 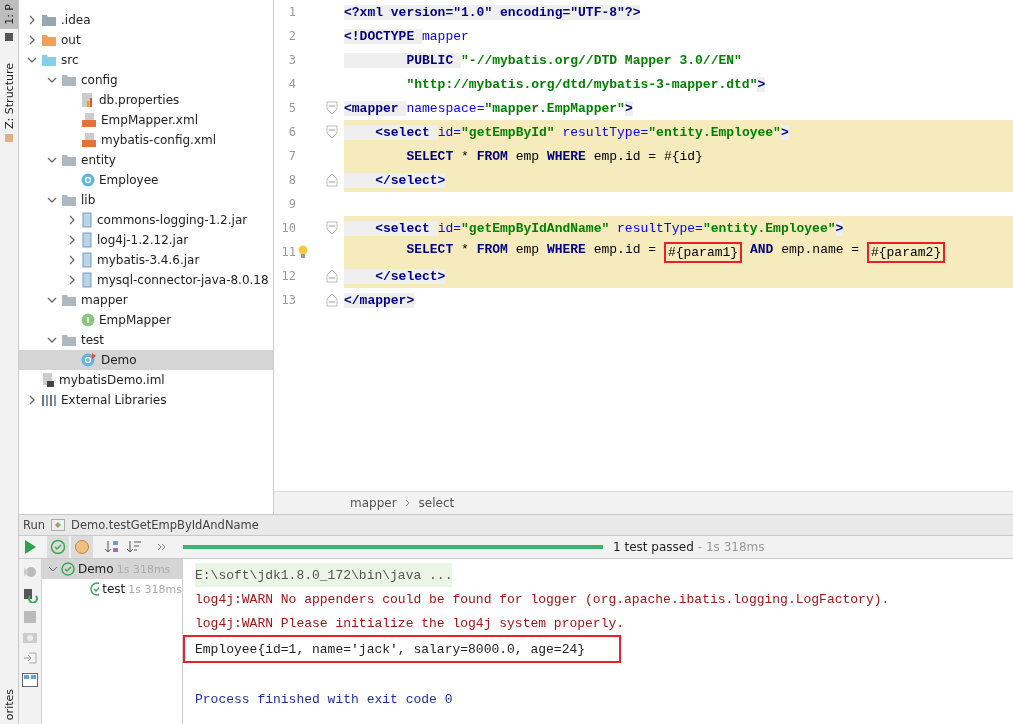 What do you see at coordinates (112, 589) in the screenshot?
I see `test-tree-item: test 1s 318ms` at bounding box center [112, 589].